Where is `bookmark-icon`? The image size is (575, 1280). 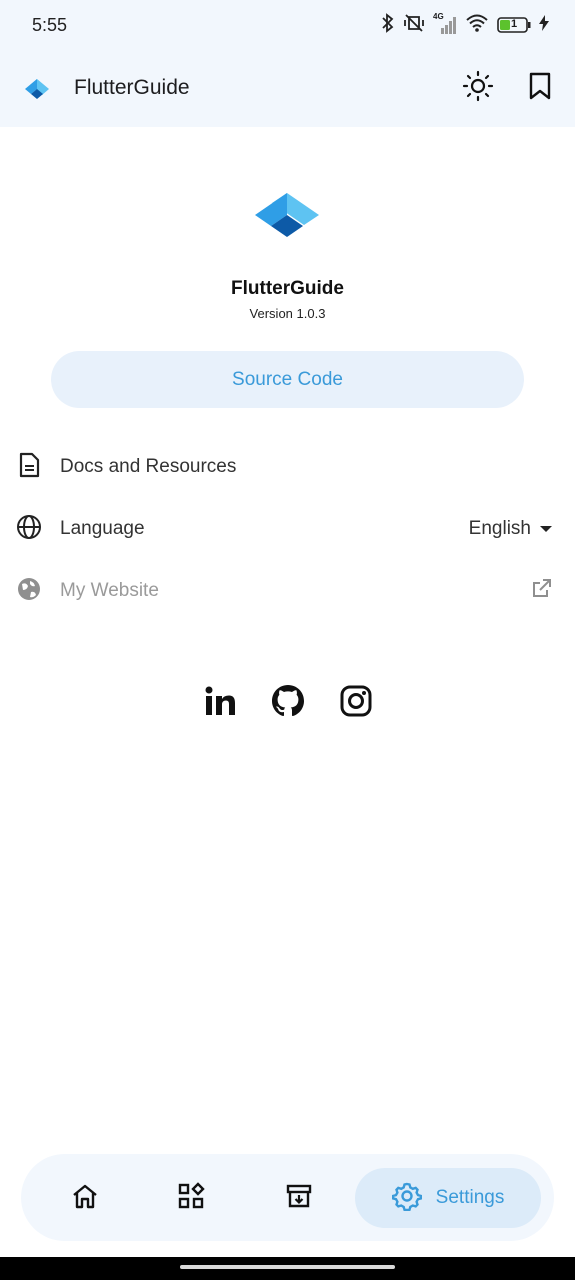 bookmark-icon is located at coordinates (540, 88).